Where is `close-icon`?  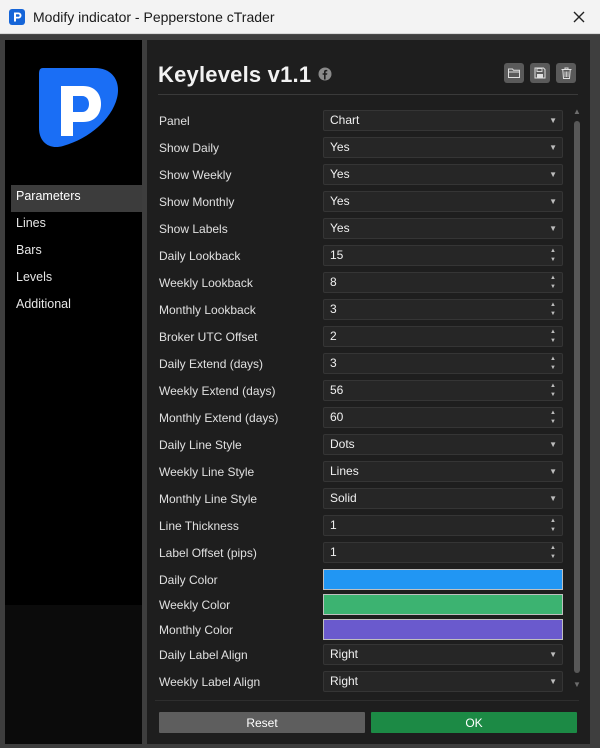 close-icon is located at coordinates (579, 17).